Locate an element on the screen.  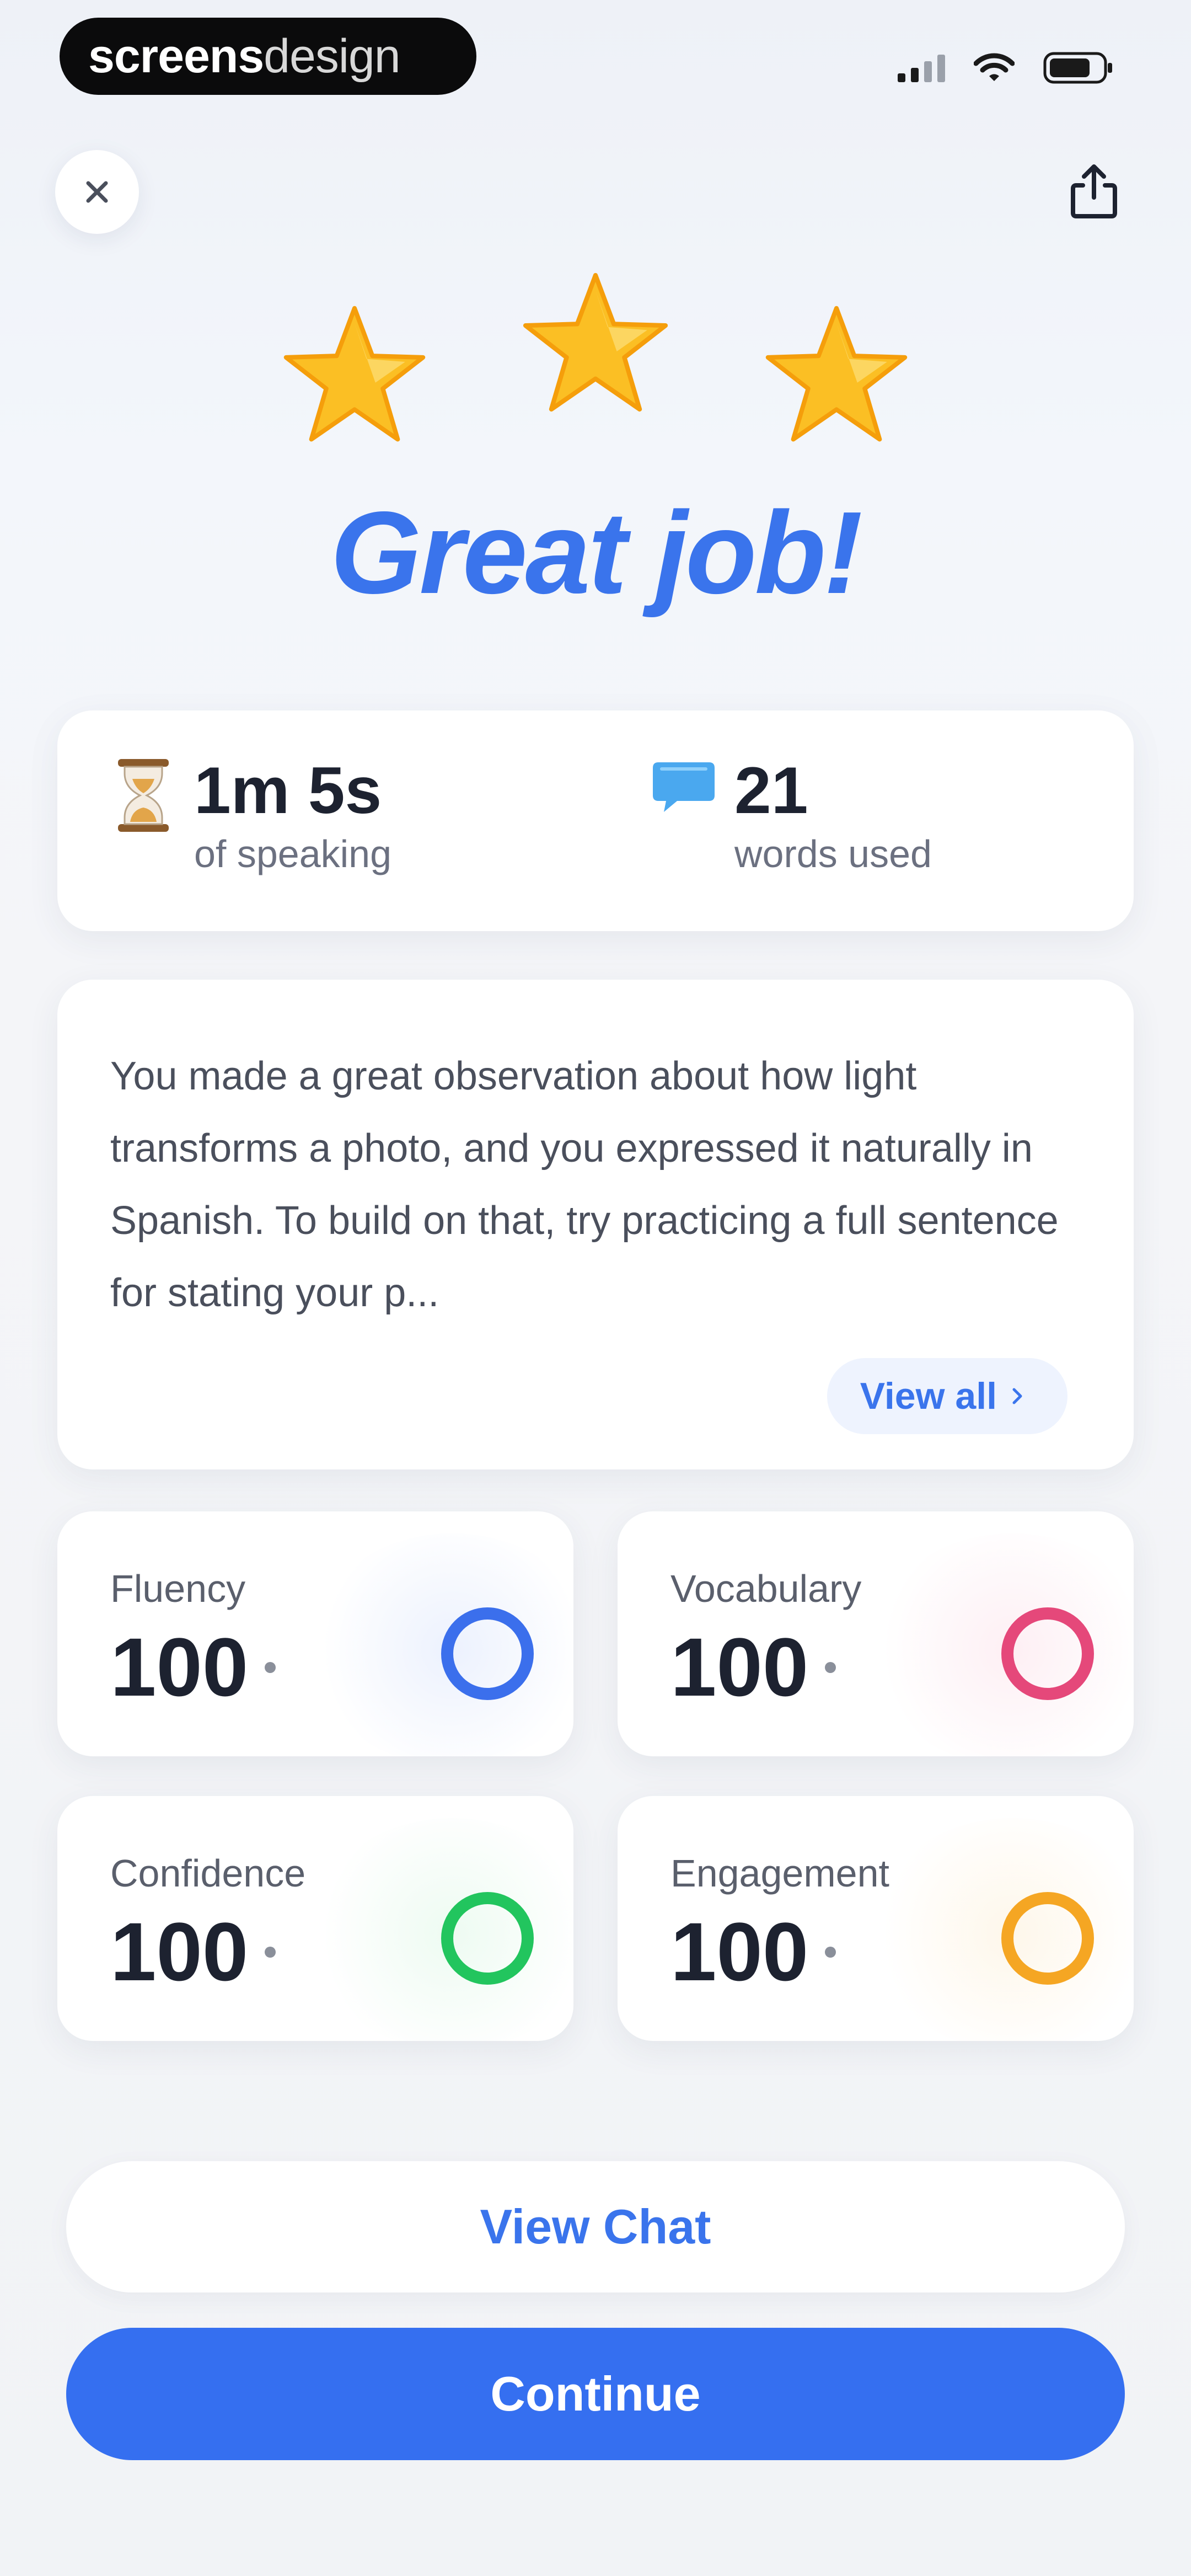
metric-card-vocabulary: Vocabulary 100 is located at coordinates (876, 1633).